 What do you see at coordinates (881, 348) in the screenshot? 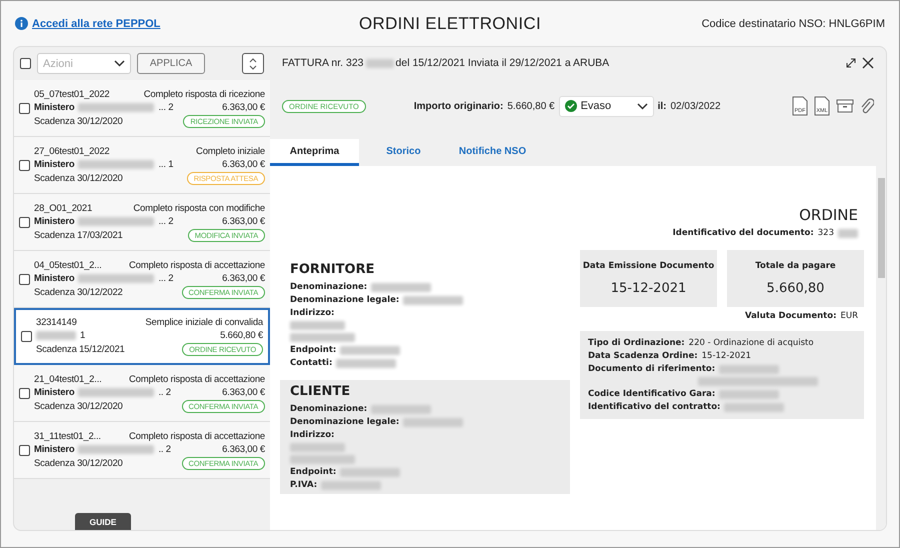
I see `scrollbar` at bounding box center [881, 348].